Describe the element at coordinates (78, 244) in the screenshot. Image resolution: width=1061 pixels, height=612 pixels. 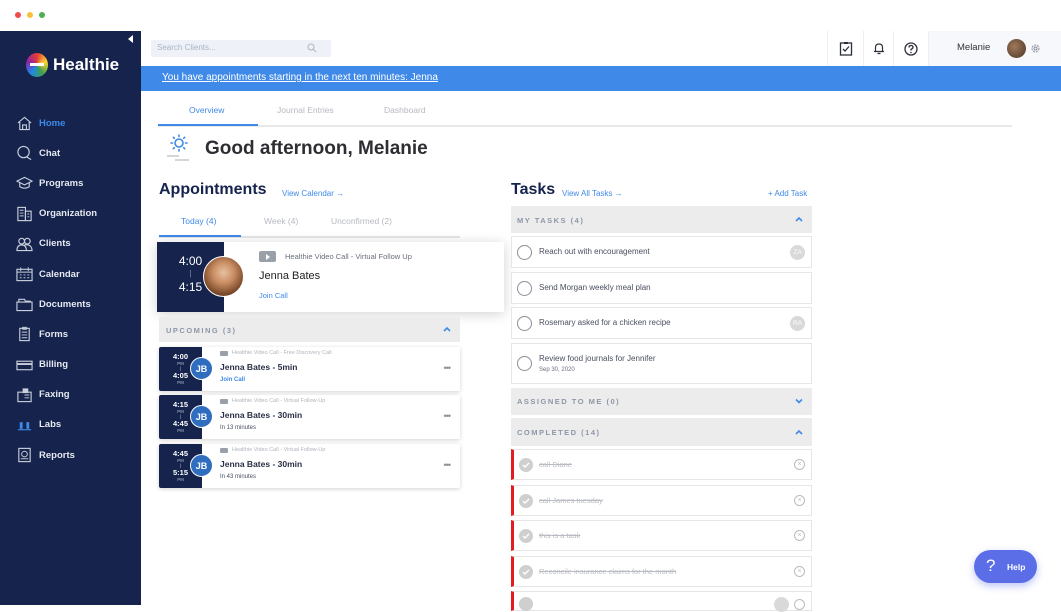
I see `sidebar-item-clients: Clients` at that location.